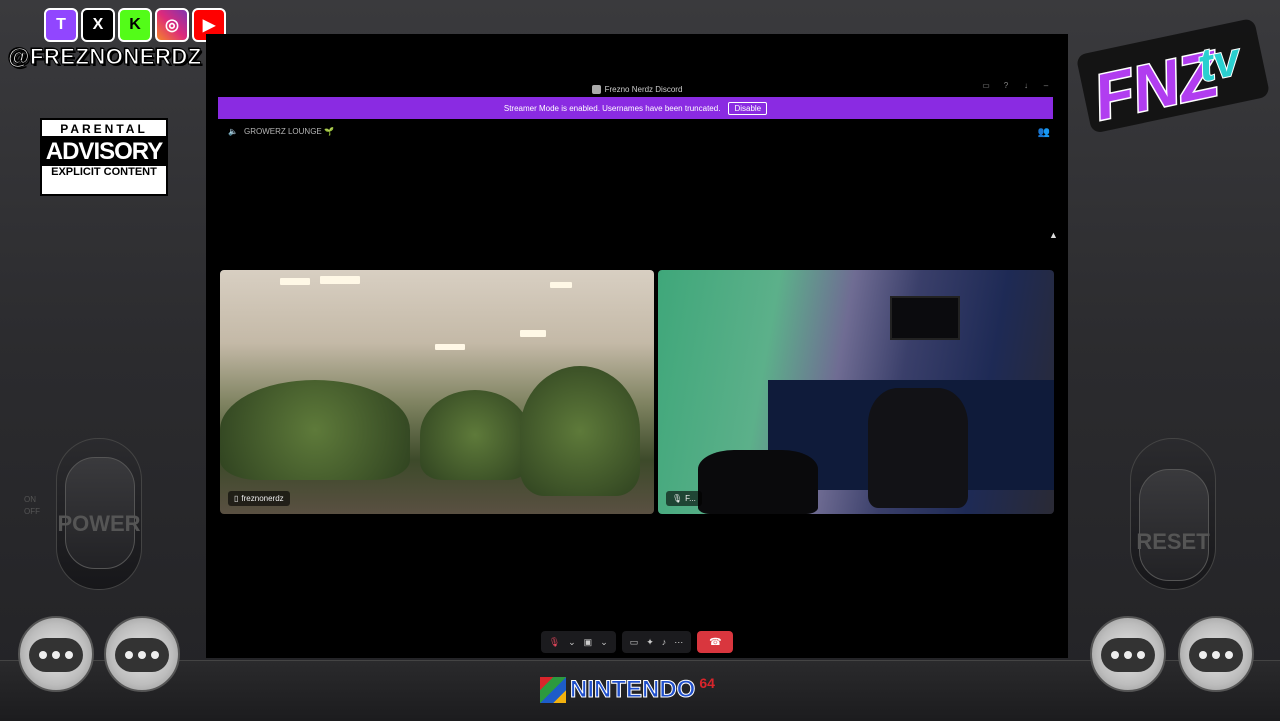 The height and width of the screenshot is (721, 1280). Describe the element at coordinates (104, 152) in the screenshot. I see `advisory-line2: ADVISORY` at that location.